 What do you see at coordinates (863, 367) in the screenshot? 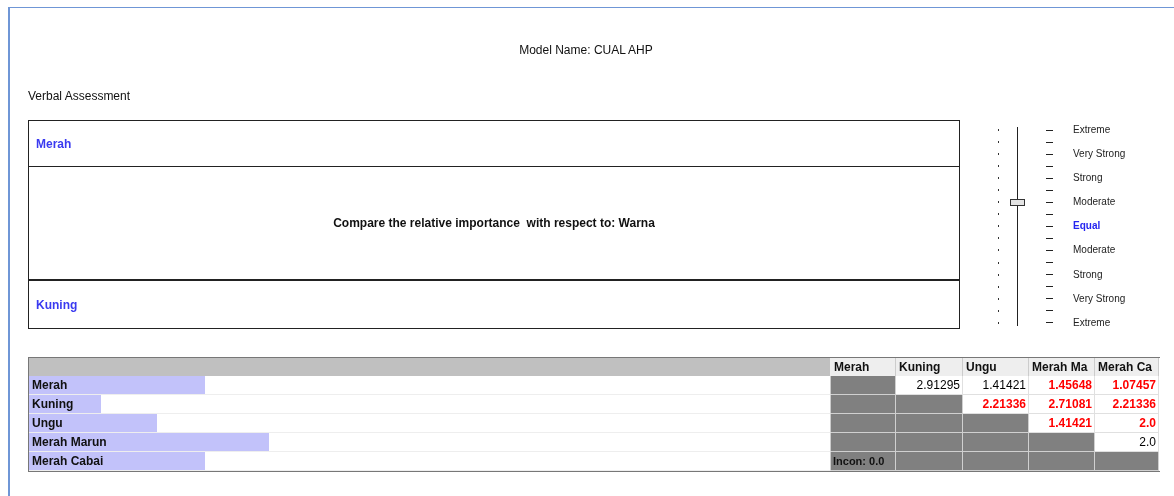
I see `column-header: Merah` at bounding box center [863, 367].